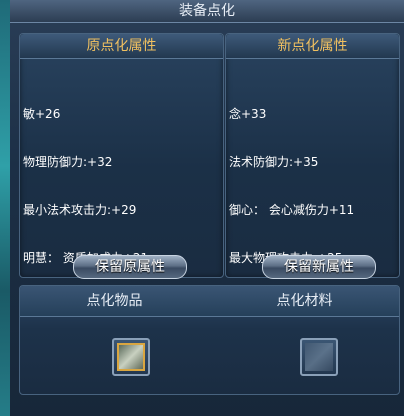 Image resolution: width=404 pixels, height=416 pixels. Describe the element at coordinates (319, 267) in the screenshot. I see `keep-new-button: 保留新属性` at that location.